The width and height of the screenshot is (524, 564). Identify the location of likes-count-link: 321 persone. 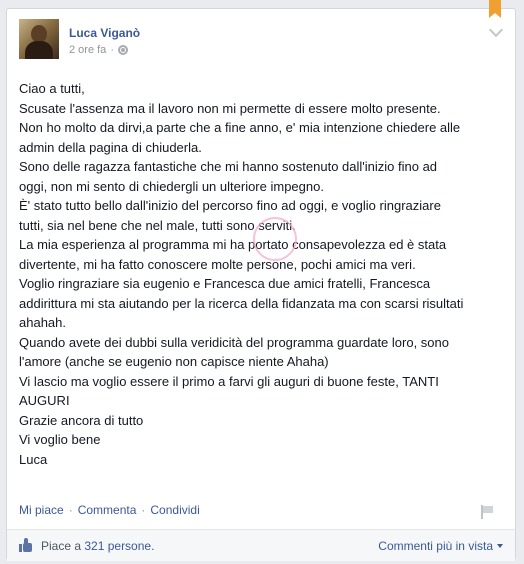
(117, 546).